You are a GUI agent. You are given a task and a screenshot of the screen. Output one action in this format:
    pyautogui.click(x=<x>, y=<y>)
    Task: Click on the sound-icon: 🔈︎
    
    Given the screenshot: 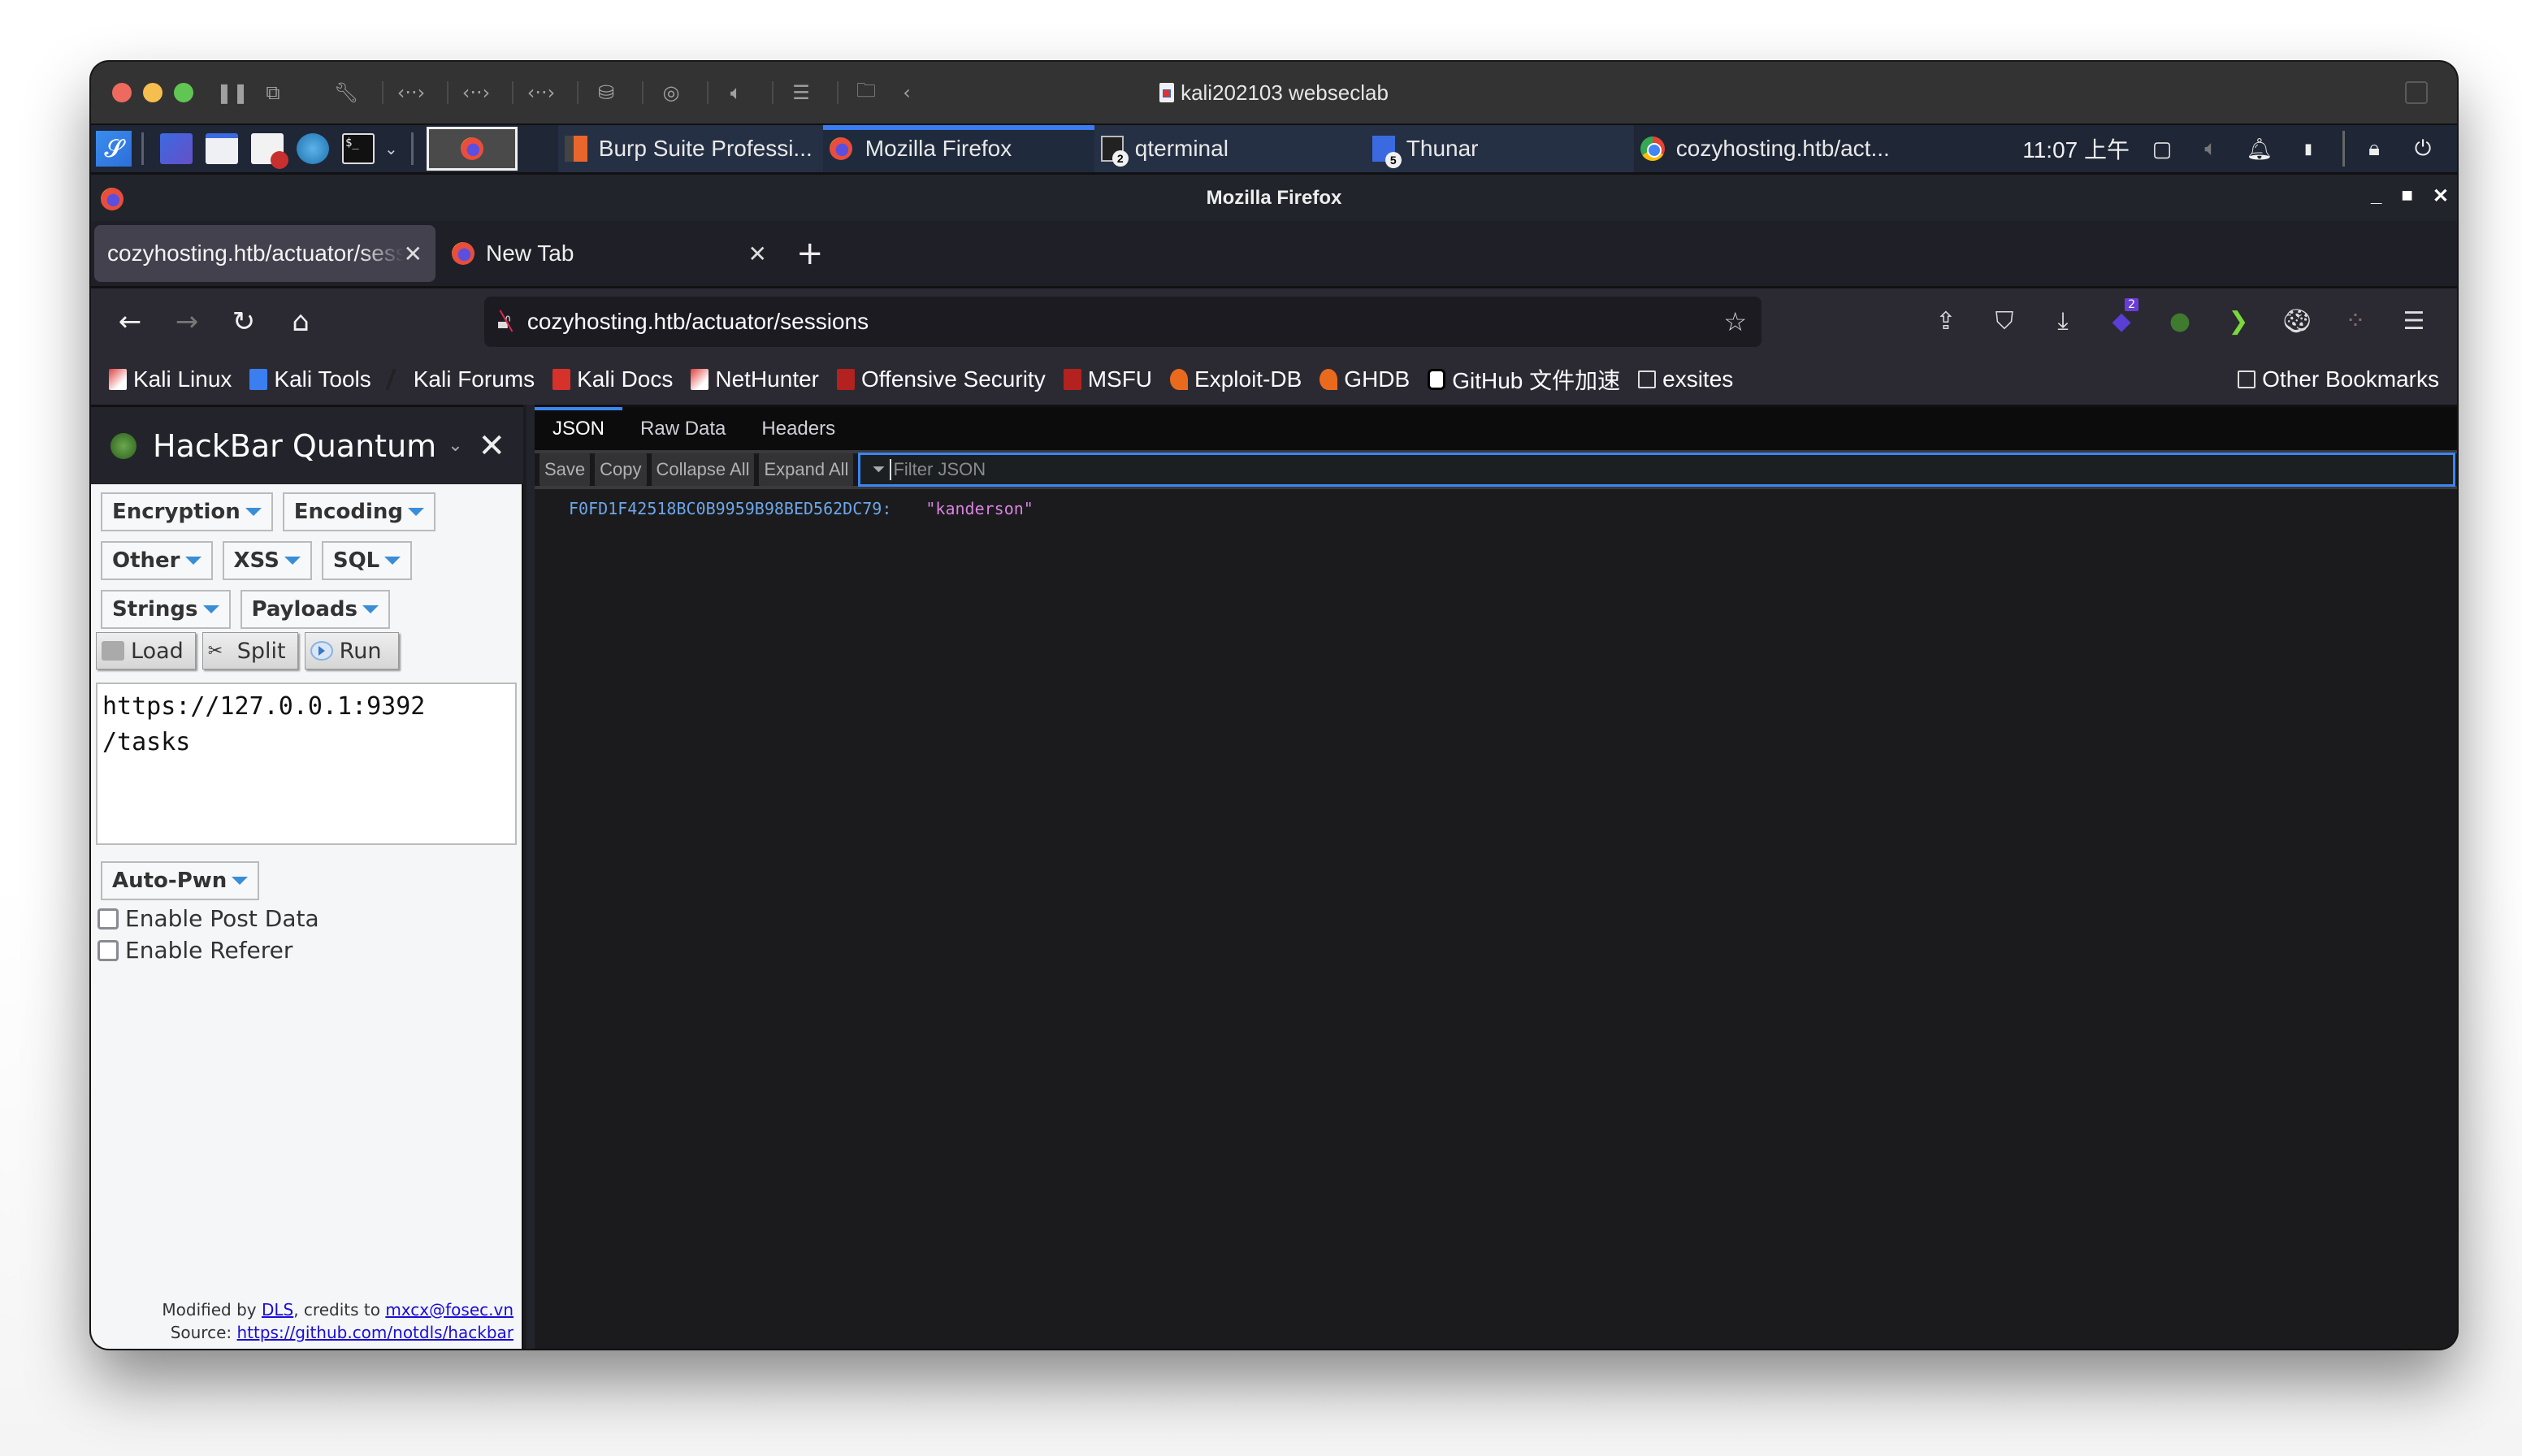 What is the action you would take?
    pyautogui.click(x=736, y=92)
    